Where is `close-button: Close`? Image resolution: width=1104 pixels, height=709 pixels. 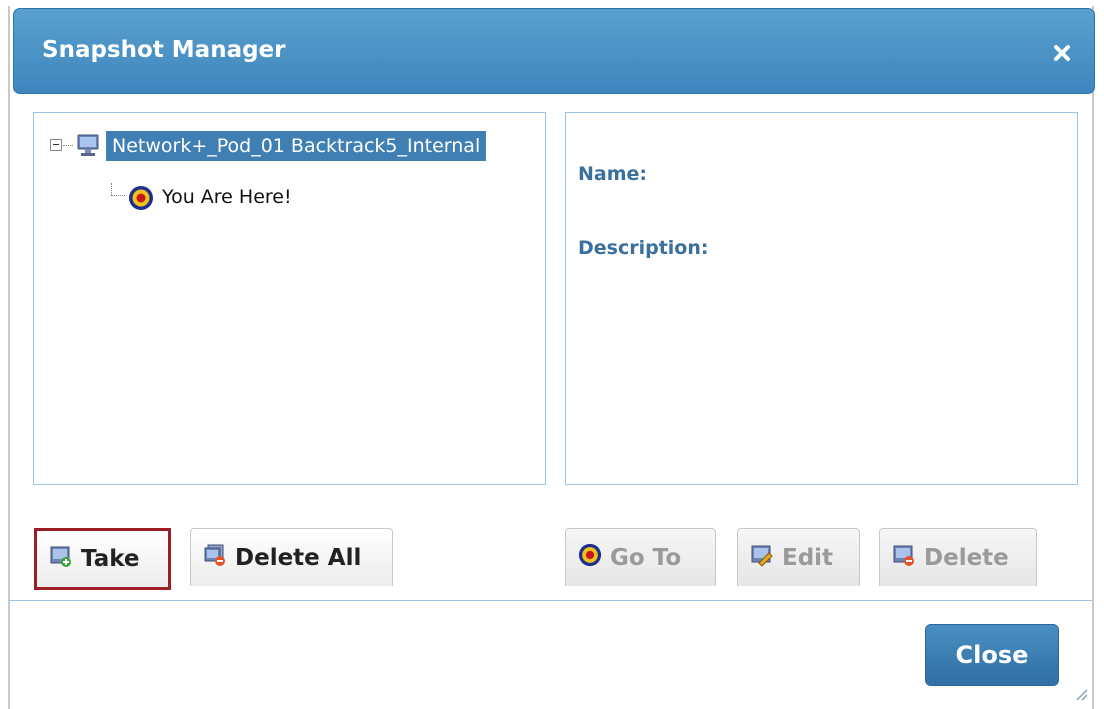
close-button: Close is located at coordinates (992, 655).